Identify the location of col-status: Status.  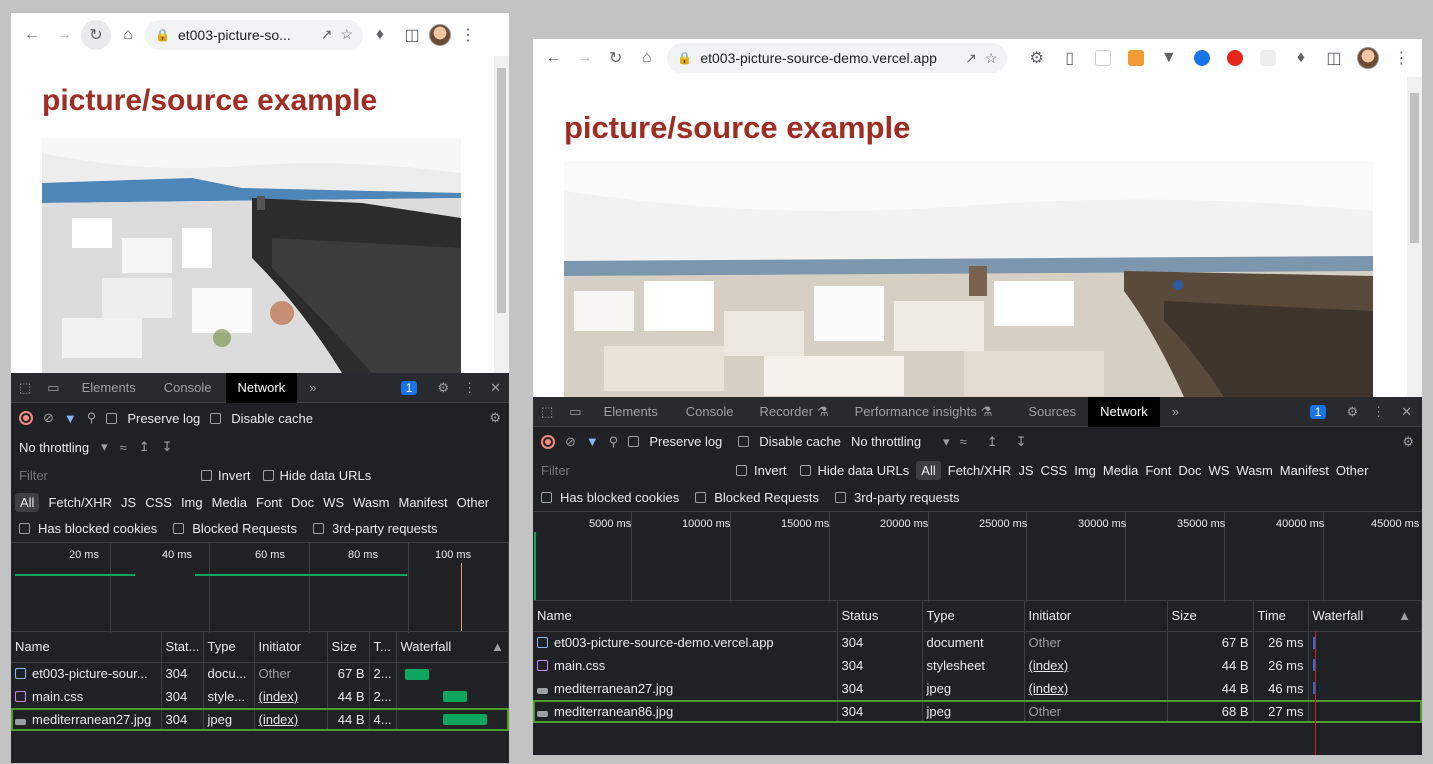
(880, 616).